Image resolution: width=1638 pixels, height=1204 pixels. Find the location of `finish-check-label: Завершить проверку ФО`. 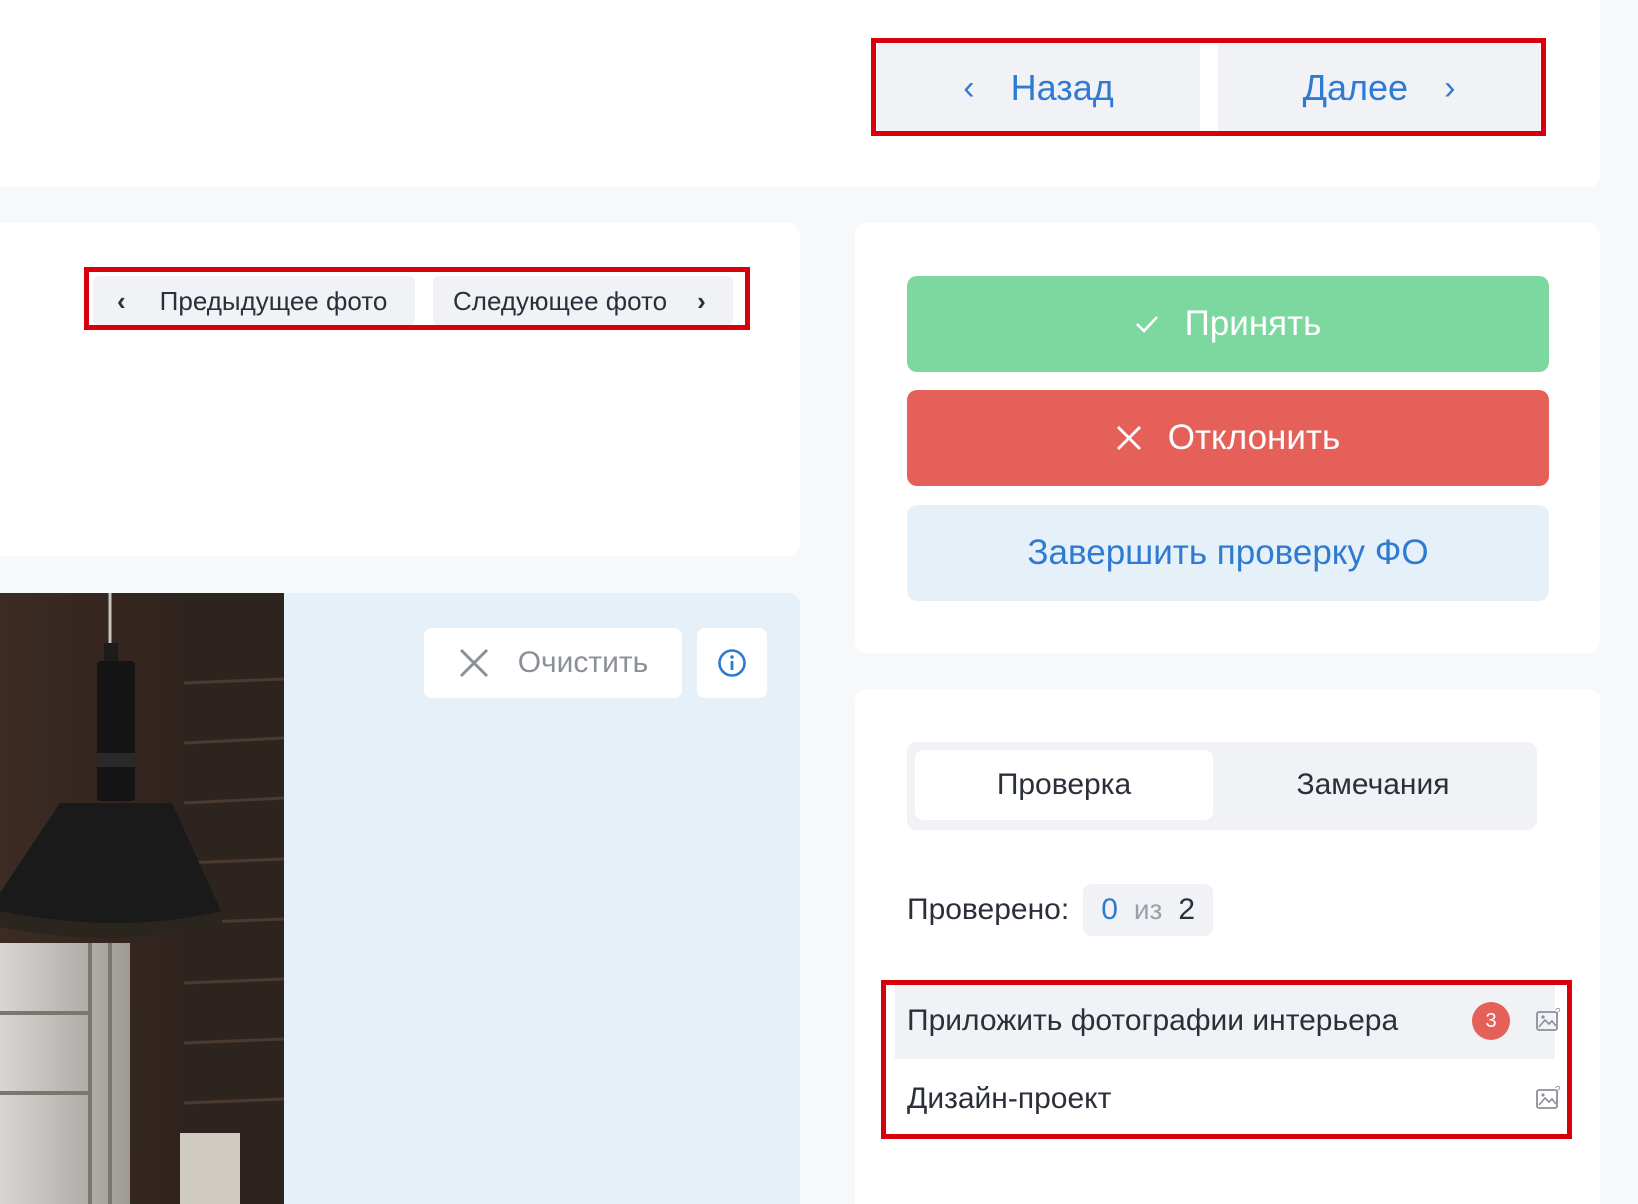

finish-check-label: Завершить проверку ФО is located at coordinates (1228, 552).